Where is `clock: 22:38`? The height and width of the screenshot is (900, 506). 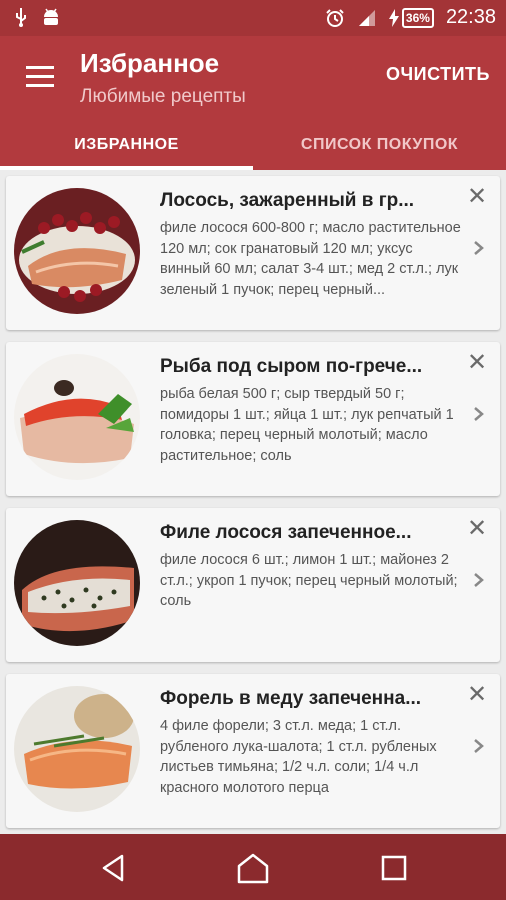 clock: 22:38 is located at coordinates (470, 17).